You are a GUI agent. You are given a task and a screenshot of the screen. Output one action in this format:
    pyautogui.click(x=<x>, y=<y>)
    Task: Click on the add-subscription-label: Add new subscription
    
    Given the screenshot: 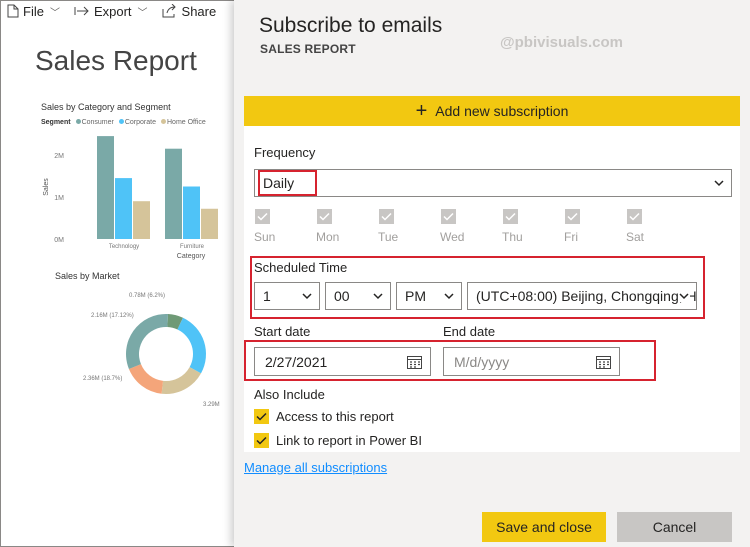 What is the action you would take?
    pyautogui.click(x=502, y=111)
    